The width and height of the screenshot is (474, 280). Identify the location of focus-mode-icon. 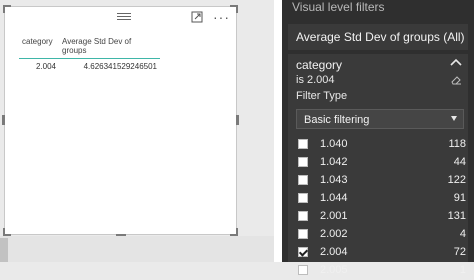
(197, 17).